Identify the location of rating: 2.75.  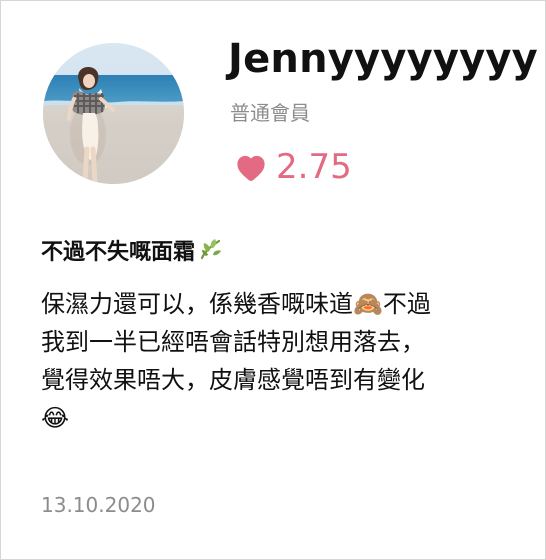
(293, 167).